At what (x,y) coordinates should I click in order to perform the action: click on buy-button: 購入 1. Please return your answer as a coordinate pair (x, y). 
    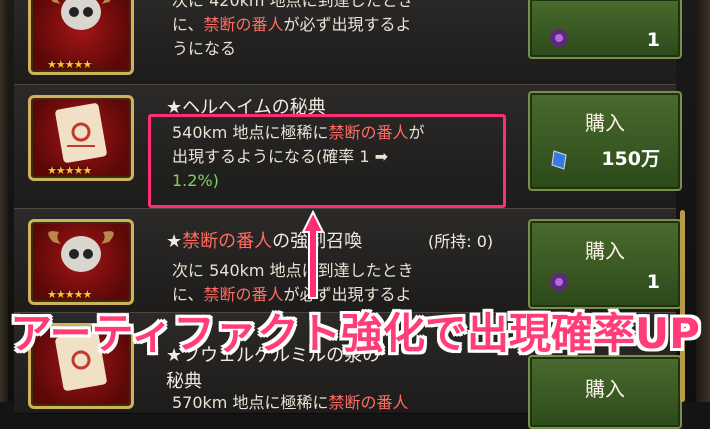
    Looking at the image, I should click on (605, 264).